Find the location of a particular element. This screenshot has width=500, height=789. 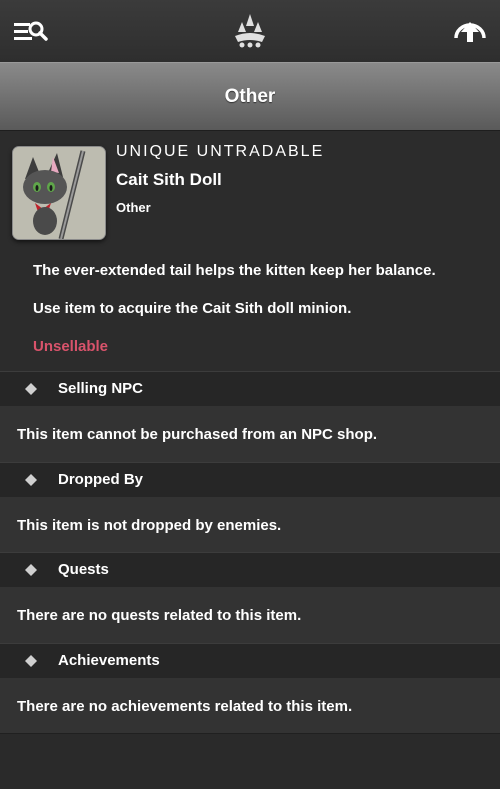

section-header-selling-npc: Selling NPC is located at coordinates (250, 389).